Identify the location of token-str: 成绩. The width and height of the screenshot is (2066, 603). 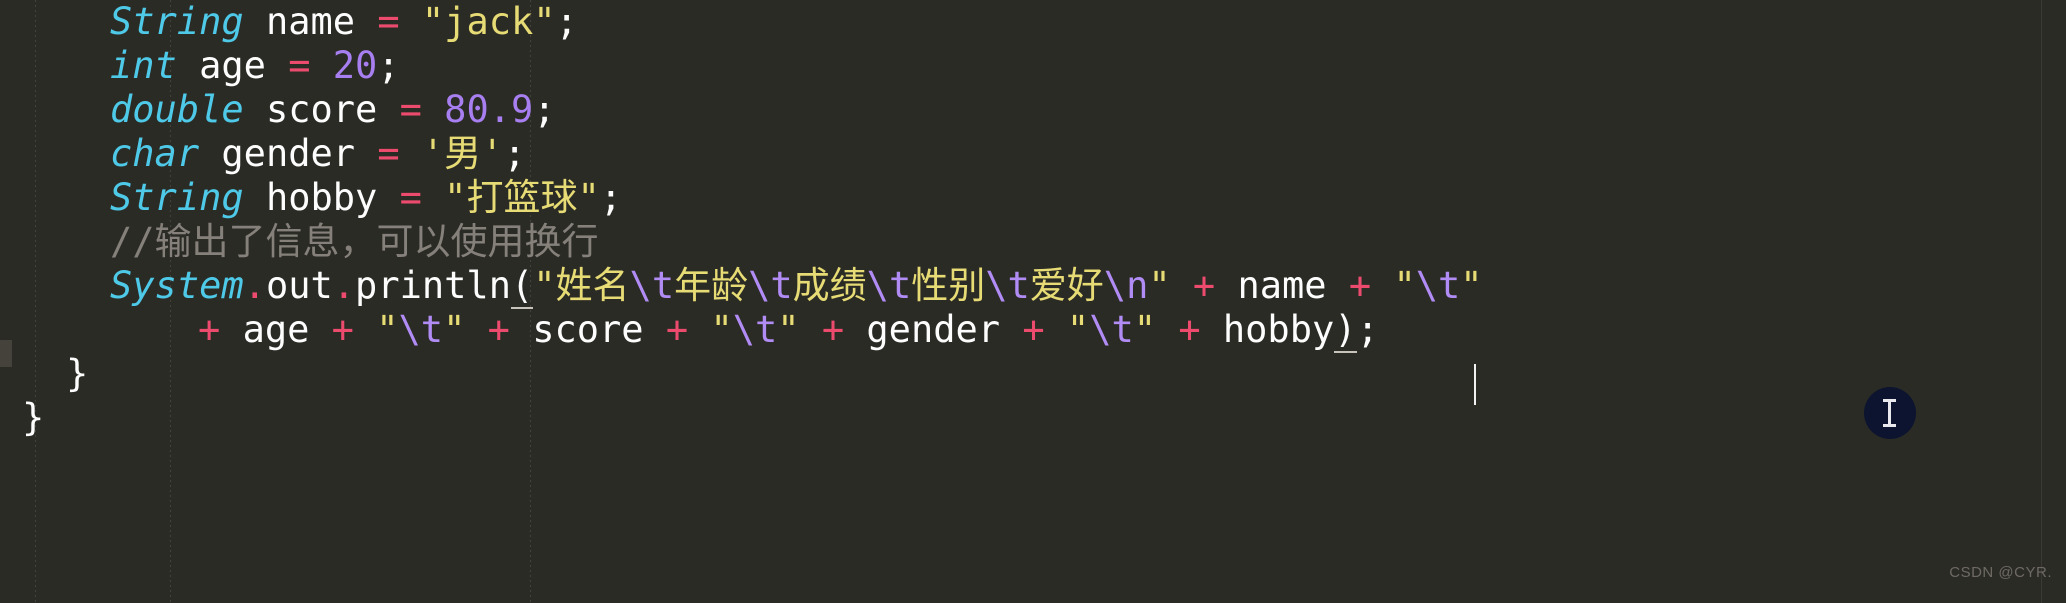
(829, 285).